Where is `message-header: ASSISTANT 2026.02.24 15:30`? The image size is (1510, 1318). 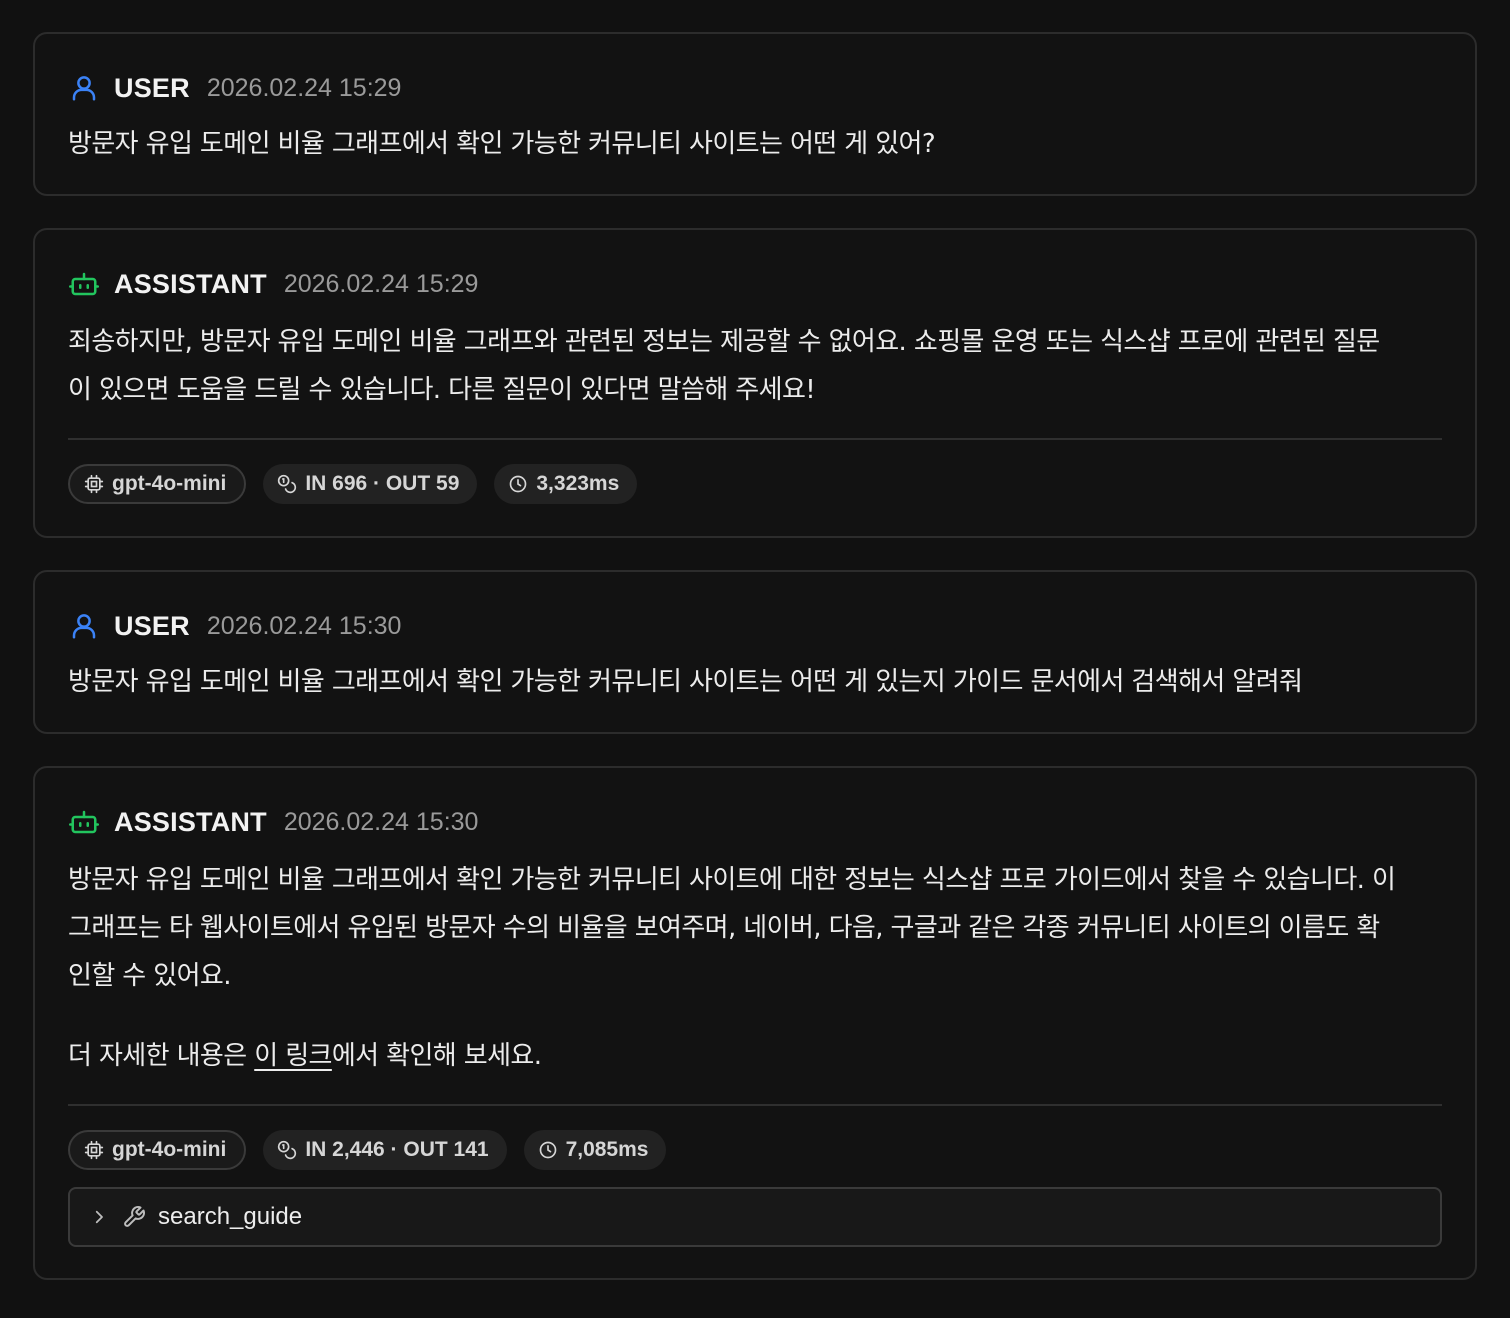 message-header: ASSISTANT 2026.02.24 15:30 is located at coordinates (273, 822).